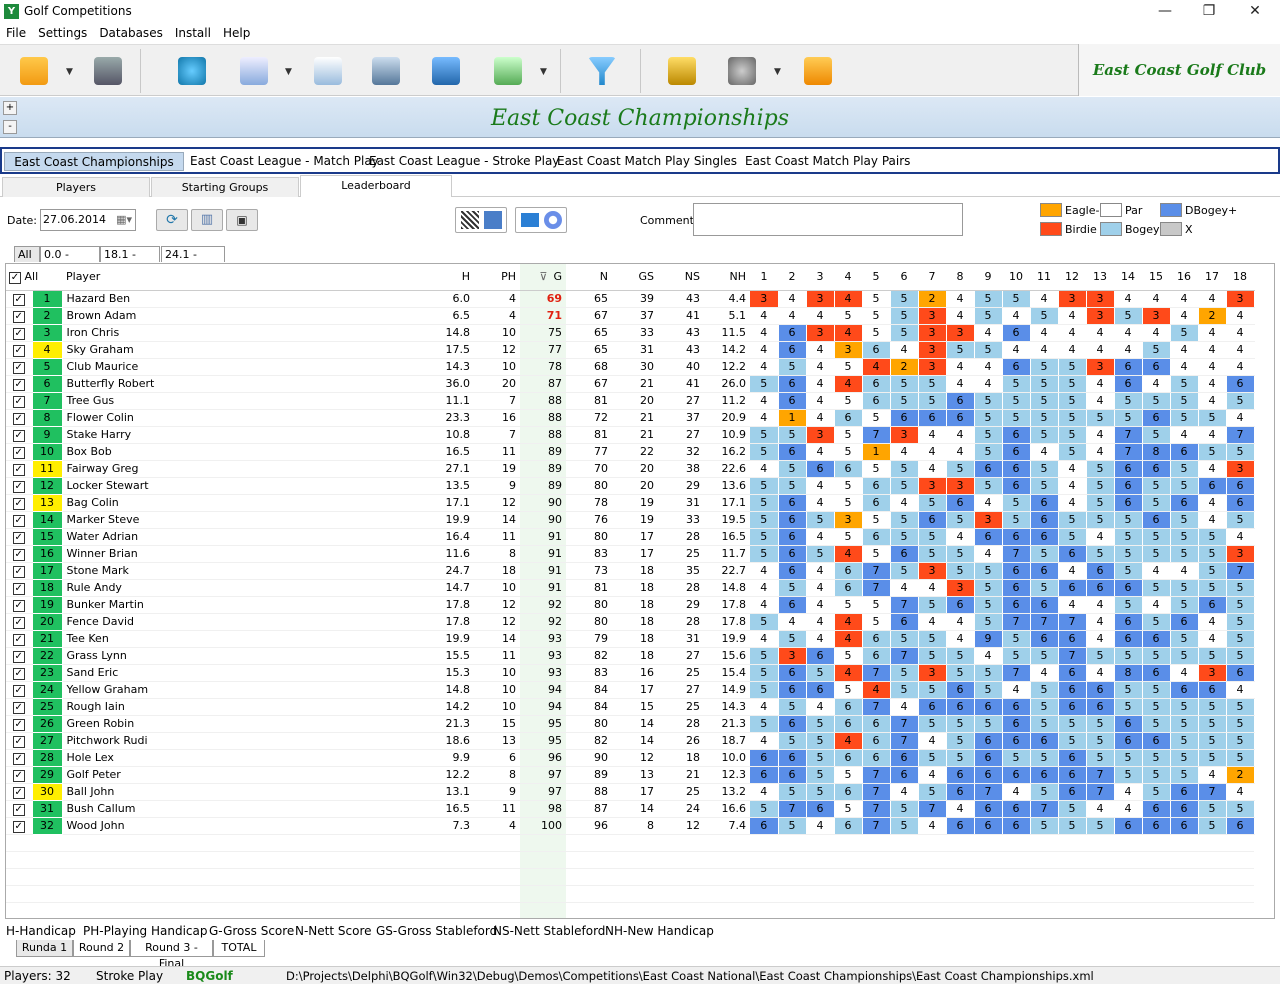 The height and width of the screenshot is (984, 1280). I want to click on player-name: Locker Stewart, so click(247, 486).